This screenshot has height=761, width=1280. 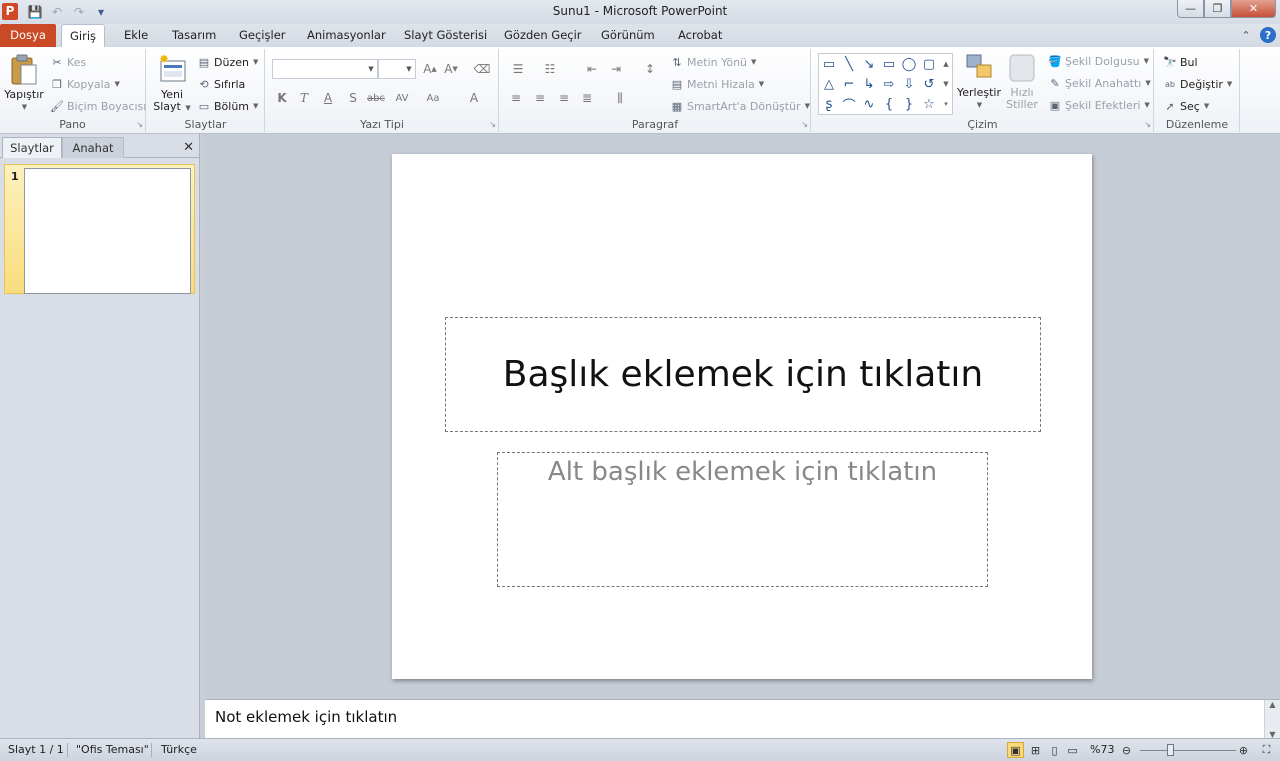 I want to click on align-center-icon: ≡, so click(x=540, y=98).